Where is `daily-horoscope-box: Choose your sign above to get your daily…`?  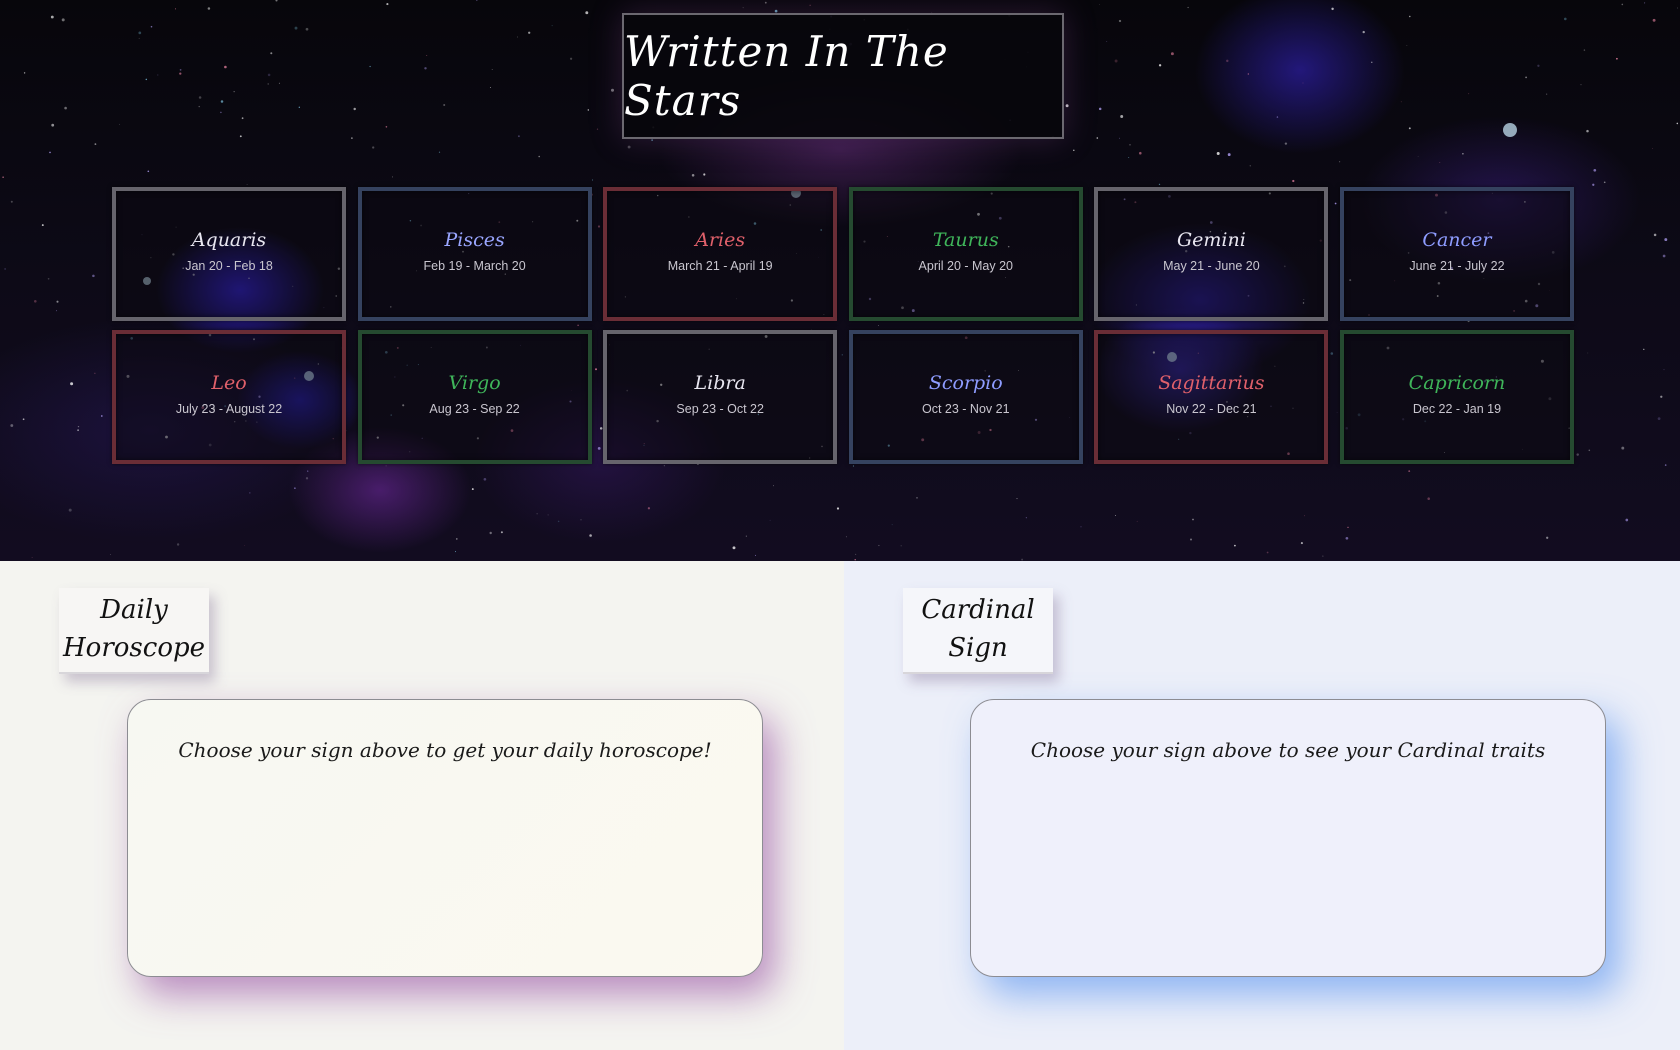 daily-horoscope-box: Choose your sign above to get your daily… is located at coordinates (445, 838).